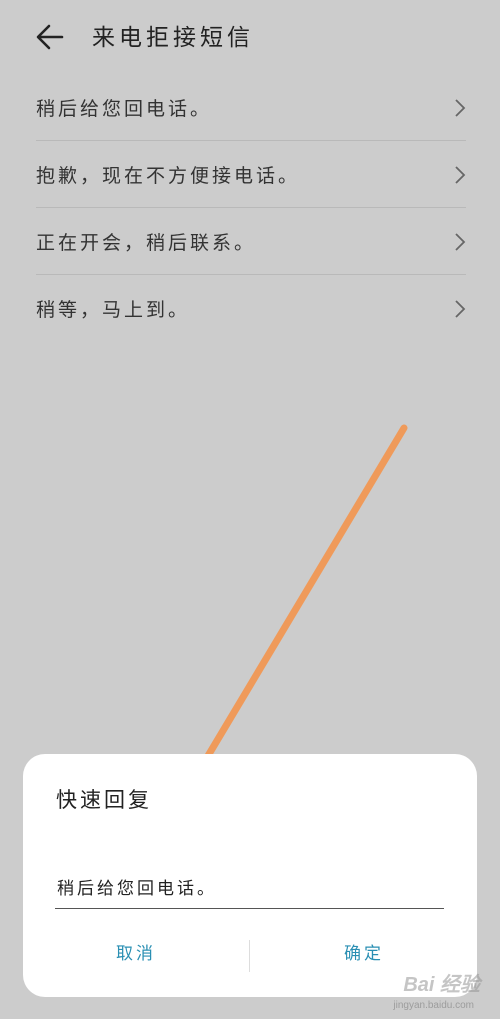 The height and width of the screenshot is (1019, 500). I want to click on baidu-jingyan-watermark: Bai 经验 jingyan.baidu.com, so click(434, 990).